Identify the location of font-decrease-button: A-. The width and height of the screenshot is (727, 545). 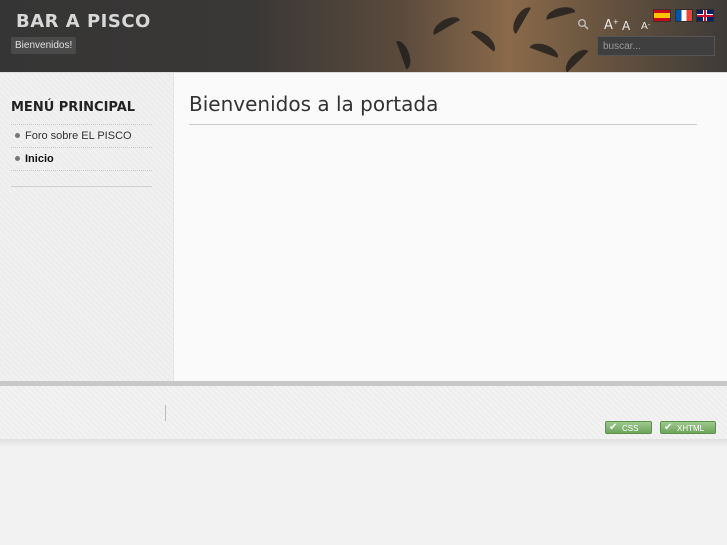
(645, 26).